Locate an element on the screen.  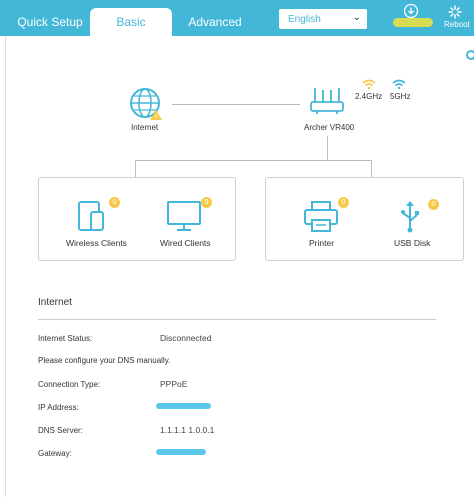
connection-type-value: PPPoE is located at coordinates (174, 384).